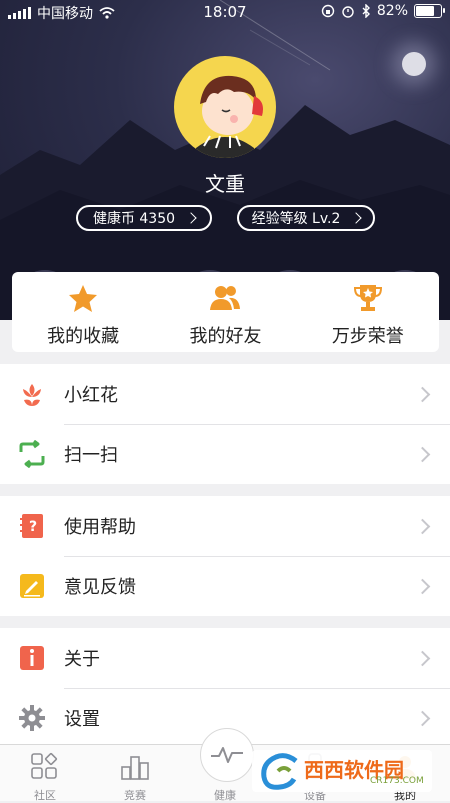 This screenshot has height=803, width=450. What do you see at coordinates (100, 587) in the screenshot?
I see `menu-label: 意见反馈` at bounding box center [100, 587].